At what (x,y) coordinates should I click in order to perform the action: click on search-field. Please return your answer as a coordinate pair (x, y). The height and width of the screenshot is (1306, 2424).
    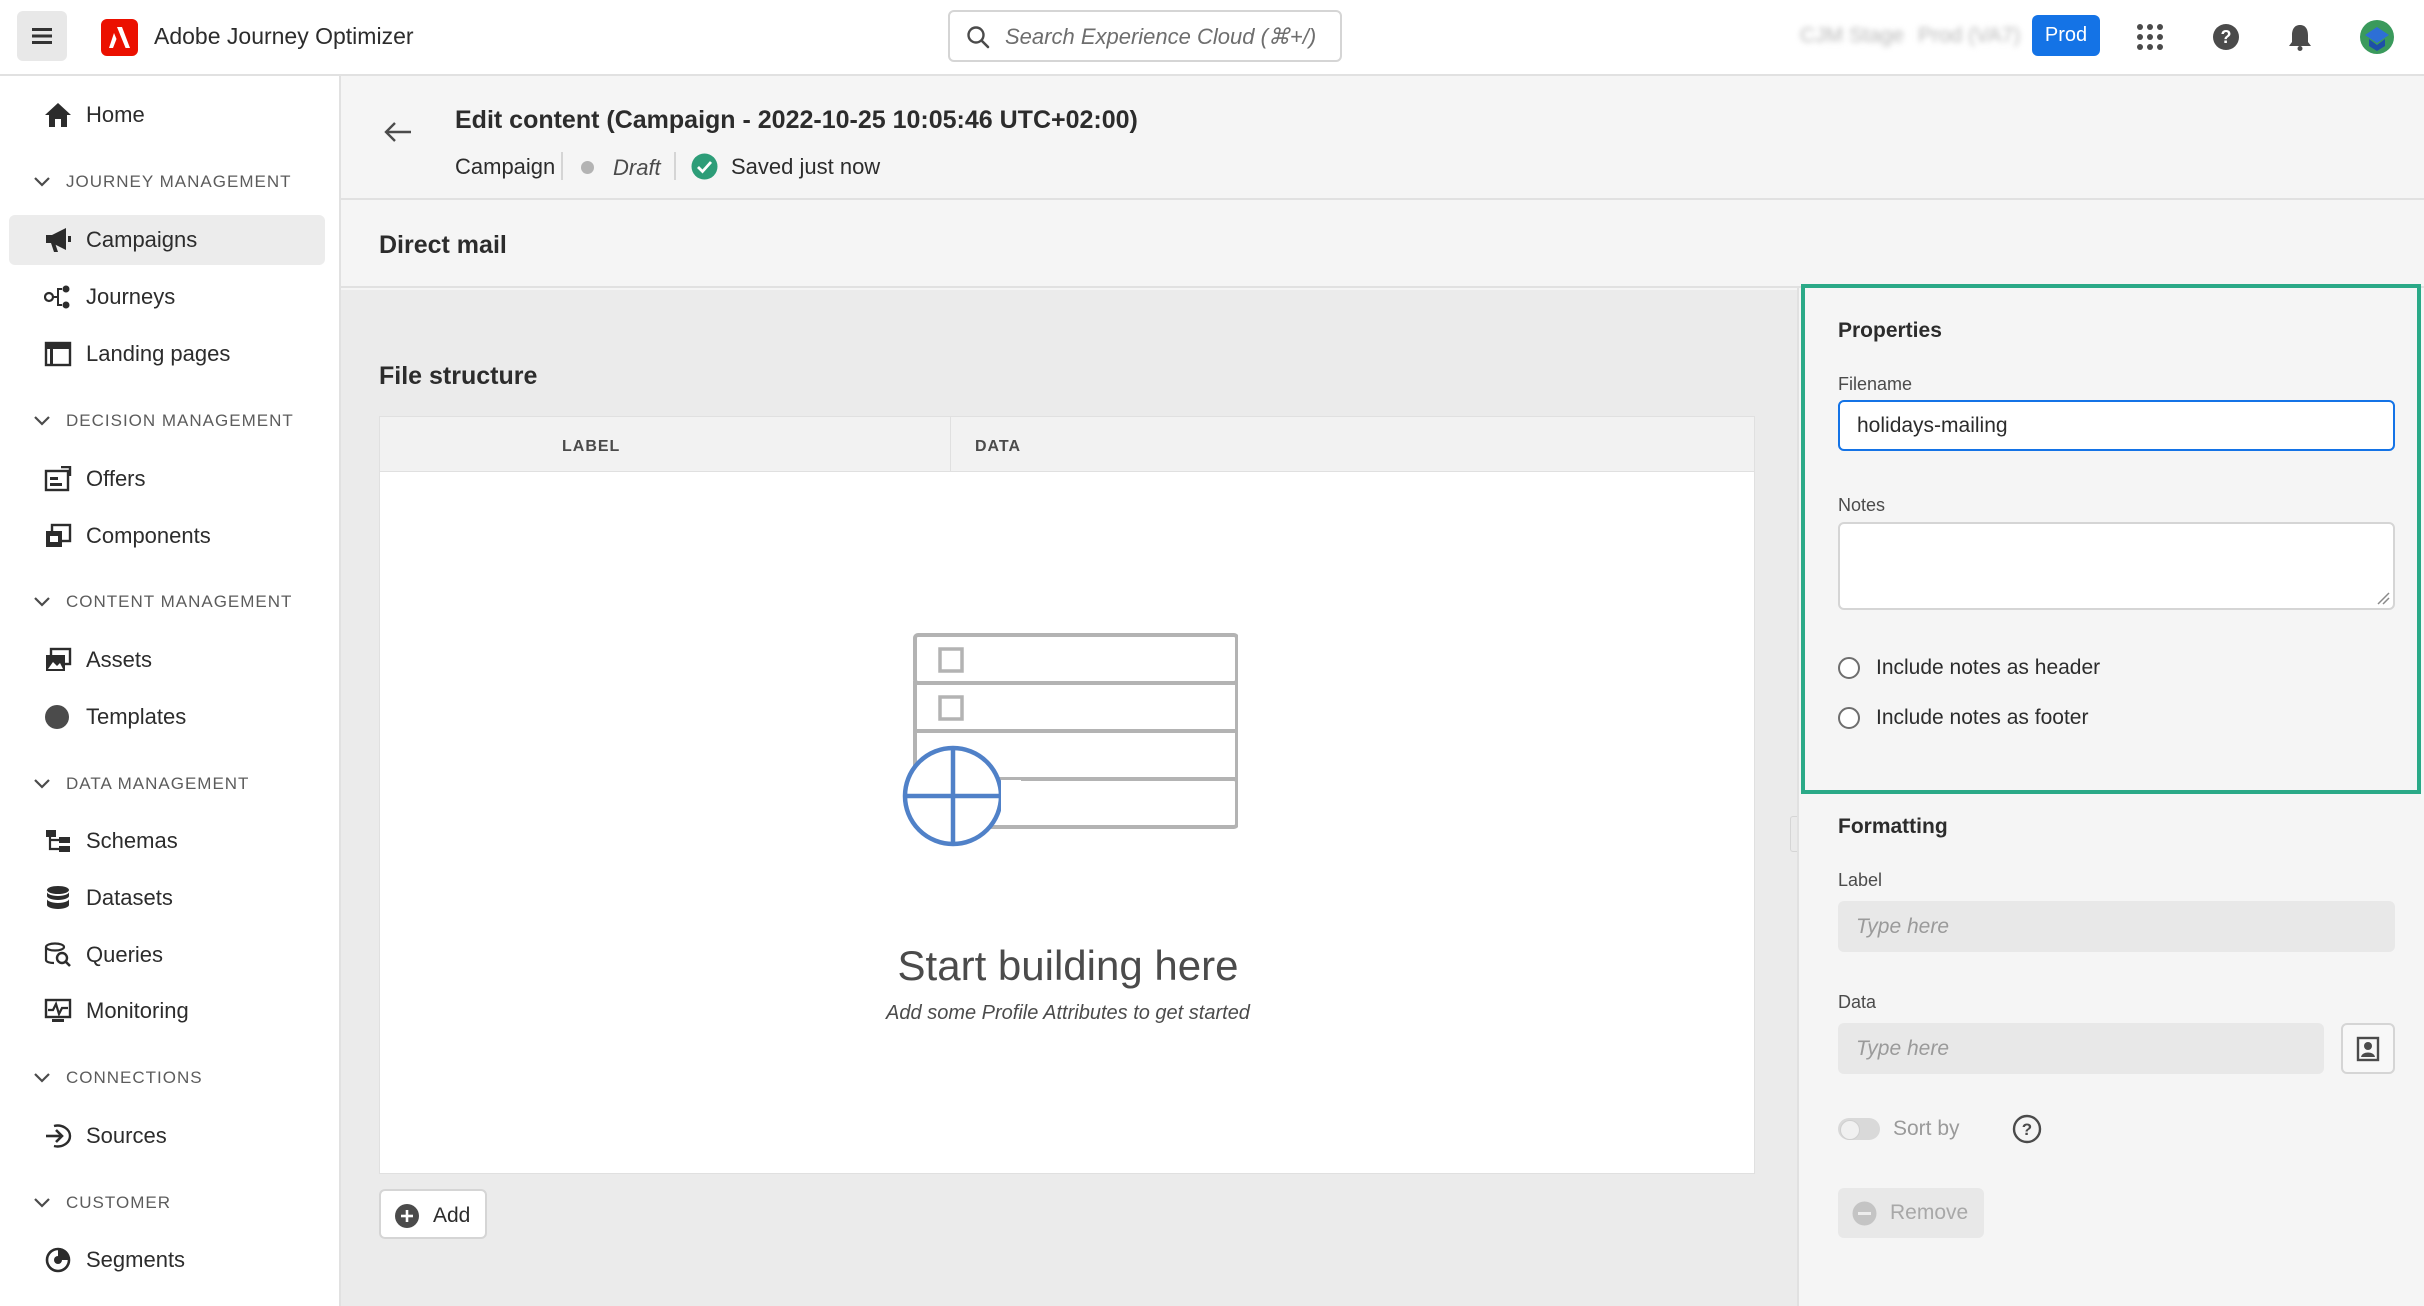
    Looking at the image, I should click on (1145, 36).